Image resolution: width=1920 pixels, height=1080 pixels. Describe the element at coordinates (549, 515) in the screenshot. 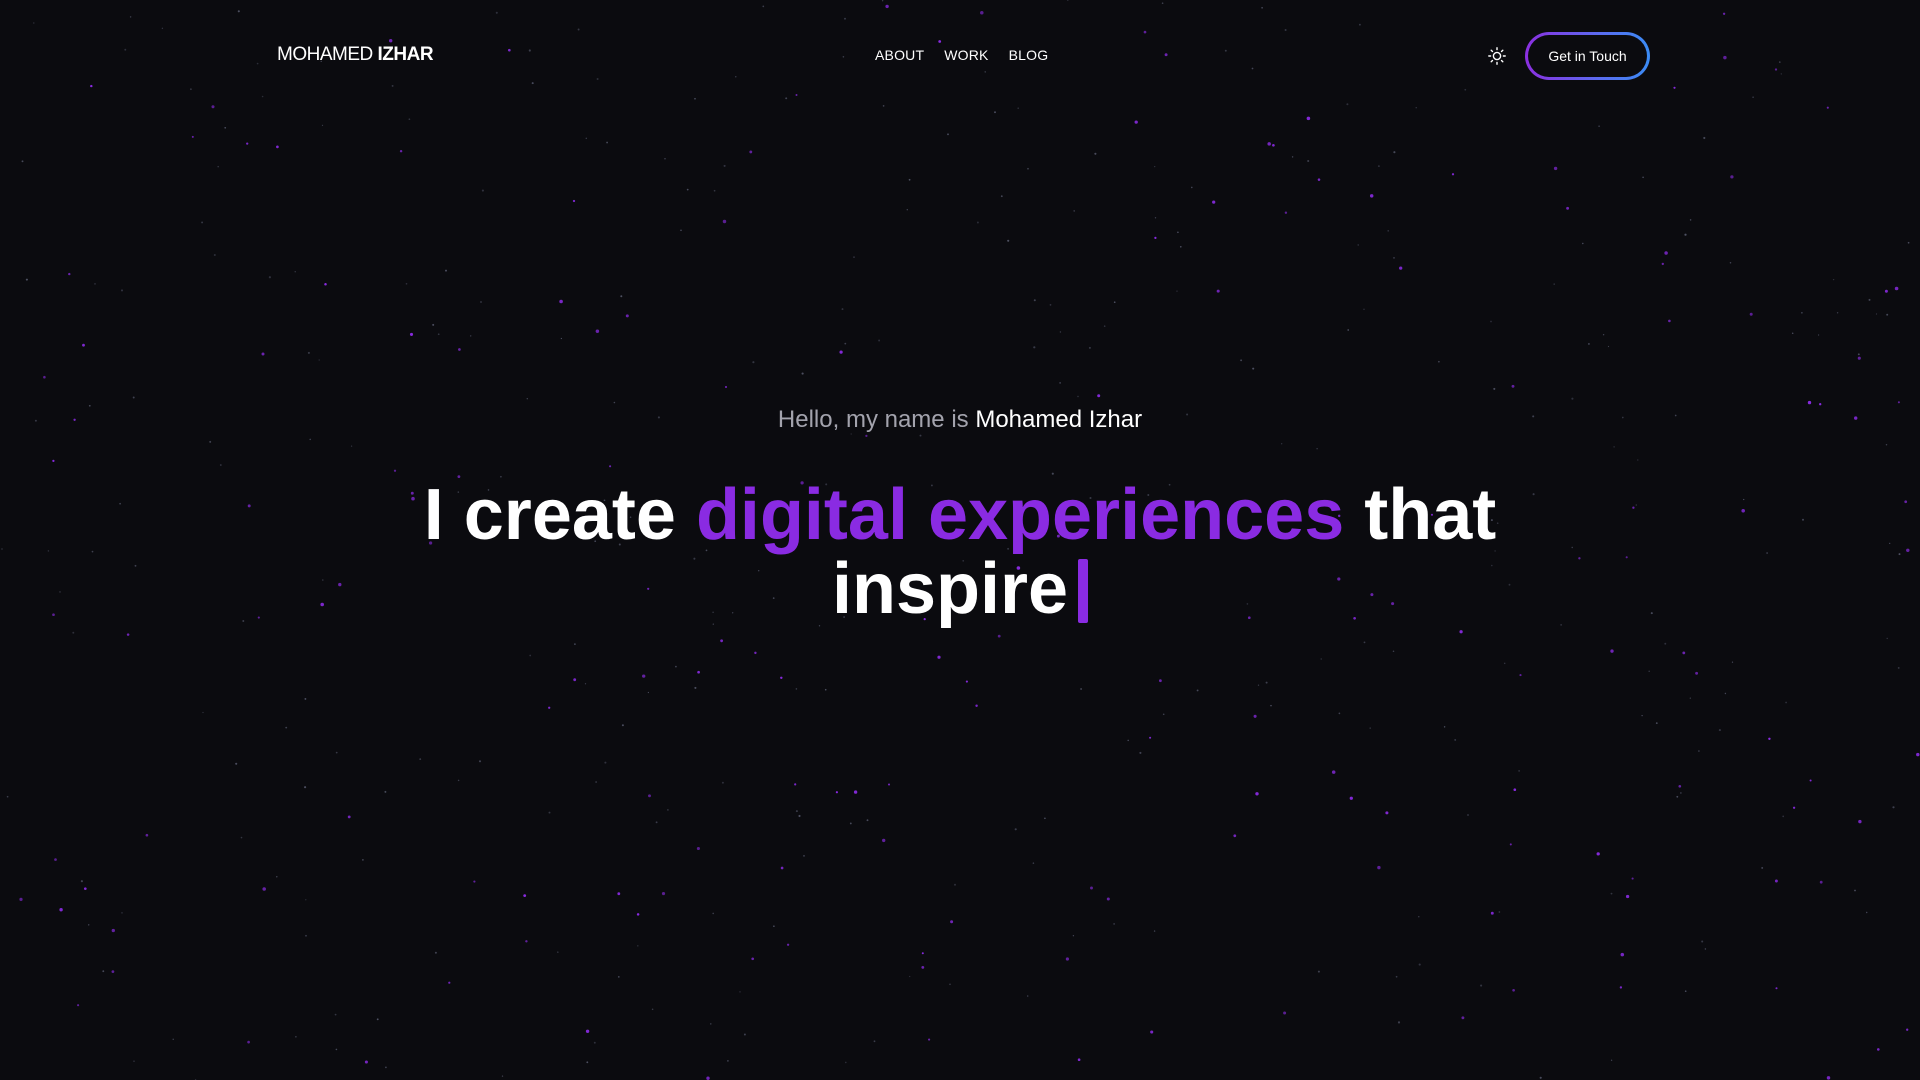

I see `headline-start: I create` at that location.